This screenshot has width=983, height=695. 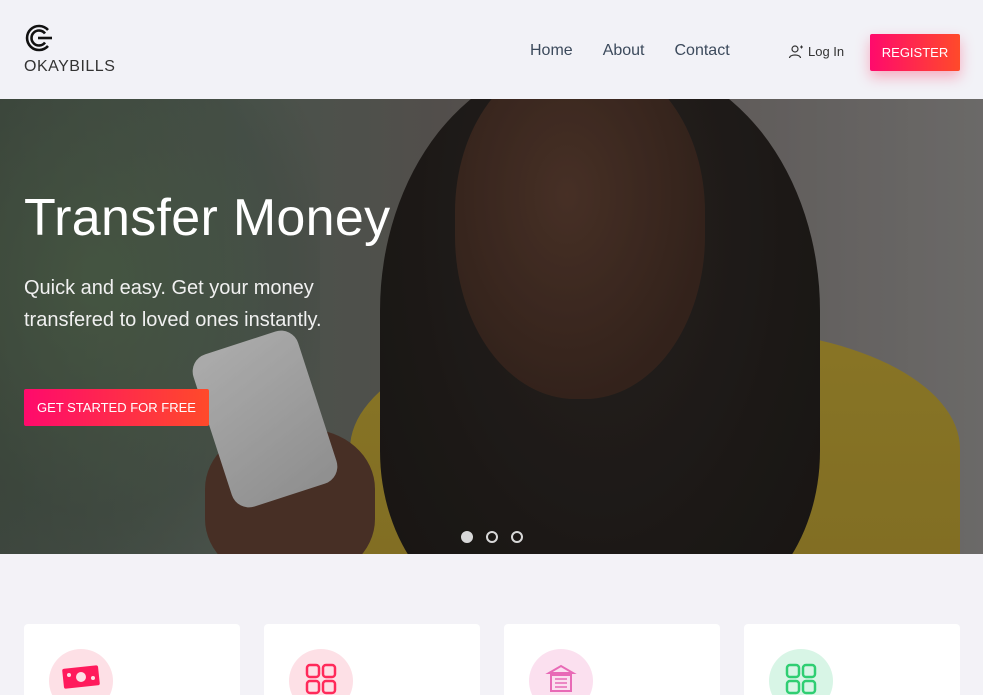 I want to click on main-nav: Home About Contact, so click(x=630, y=51).